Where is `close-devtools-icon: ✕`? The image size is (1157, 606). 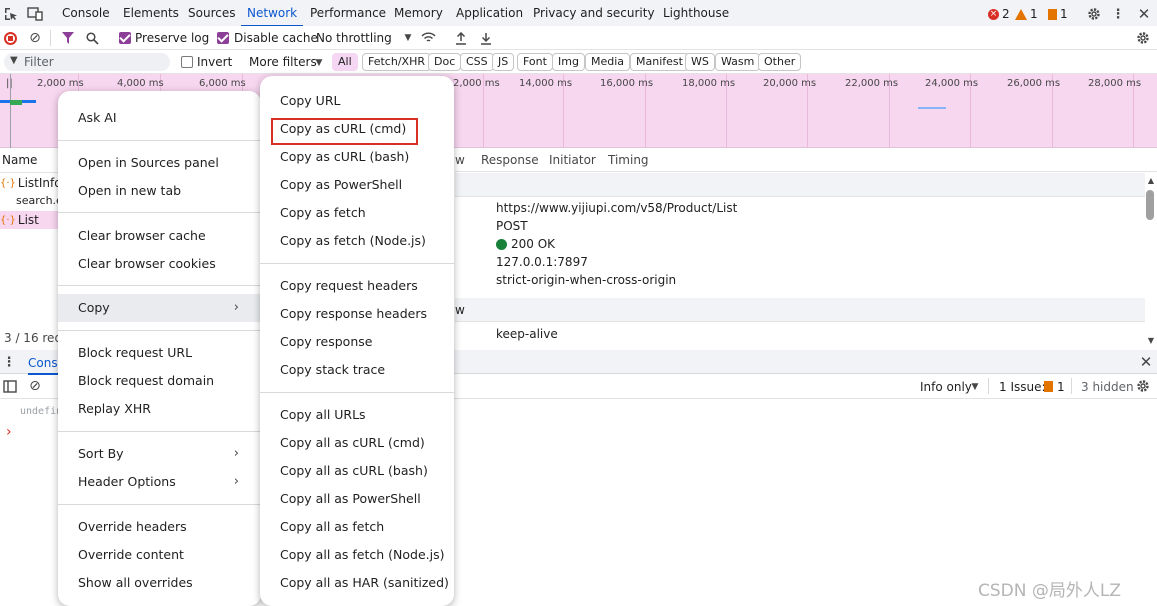
close-devtools-icon: ✕ is located at coordinates (1144, 14).